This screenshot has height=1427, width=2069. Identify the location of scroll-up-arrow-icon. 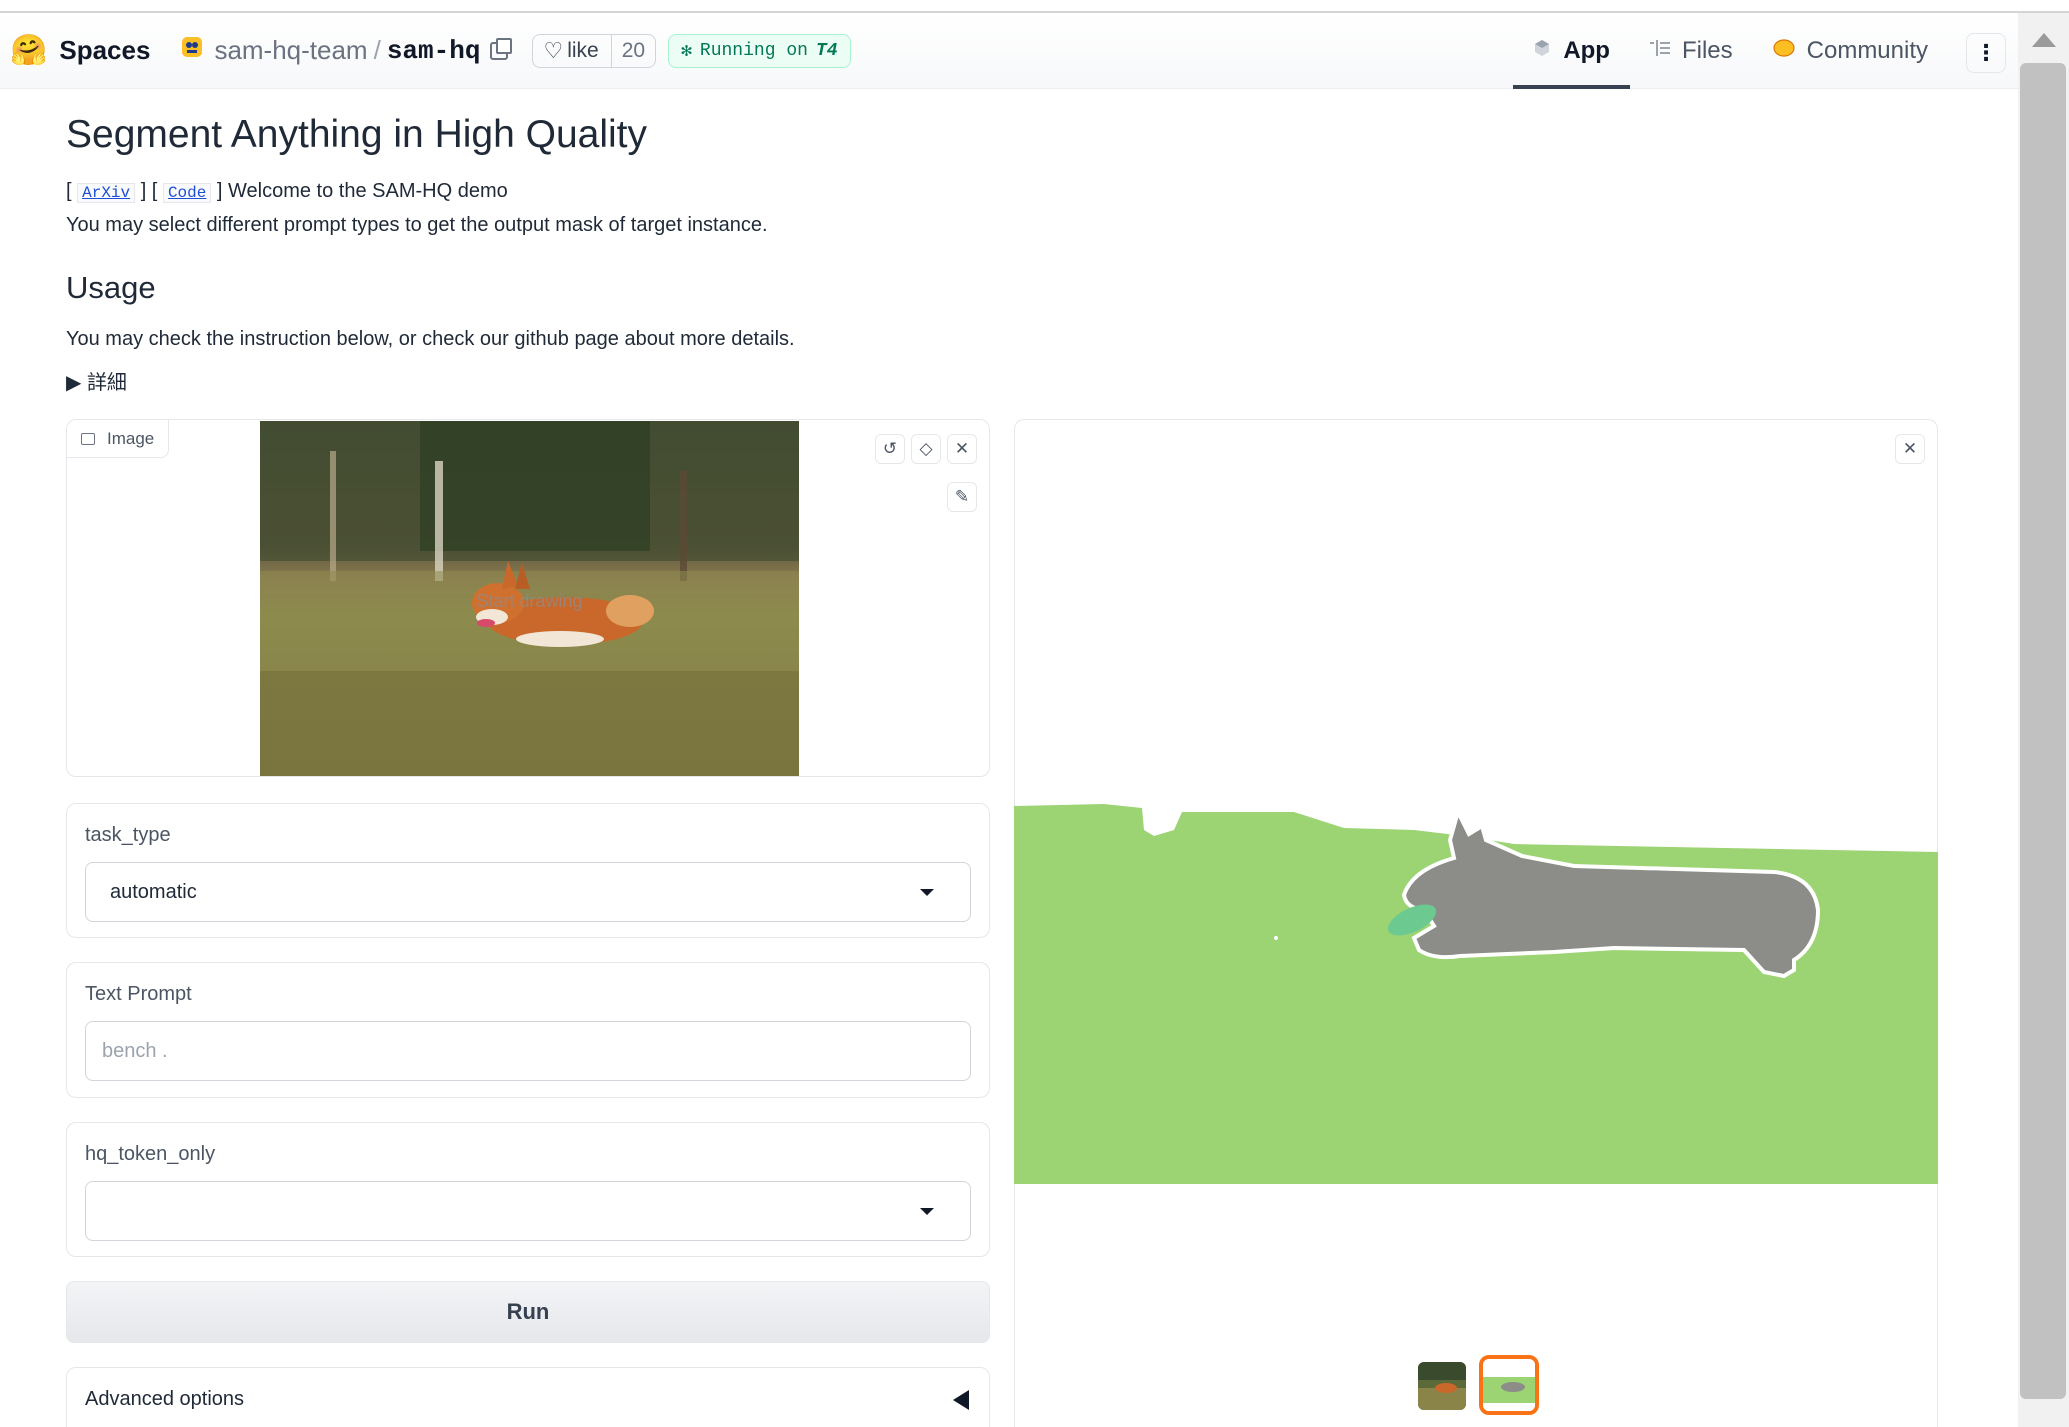
(2044, 40).